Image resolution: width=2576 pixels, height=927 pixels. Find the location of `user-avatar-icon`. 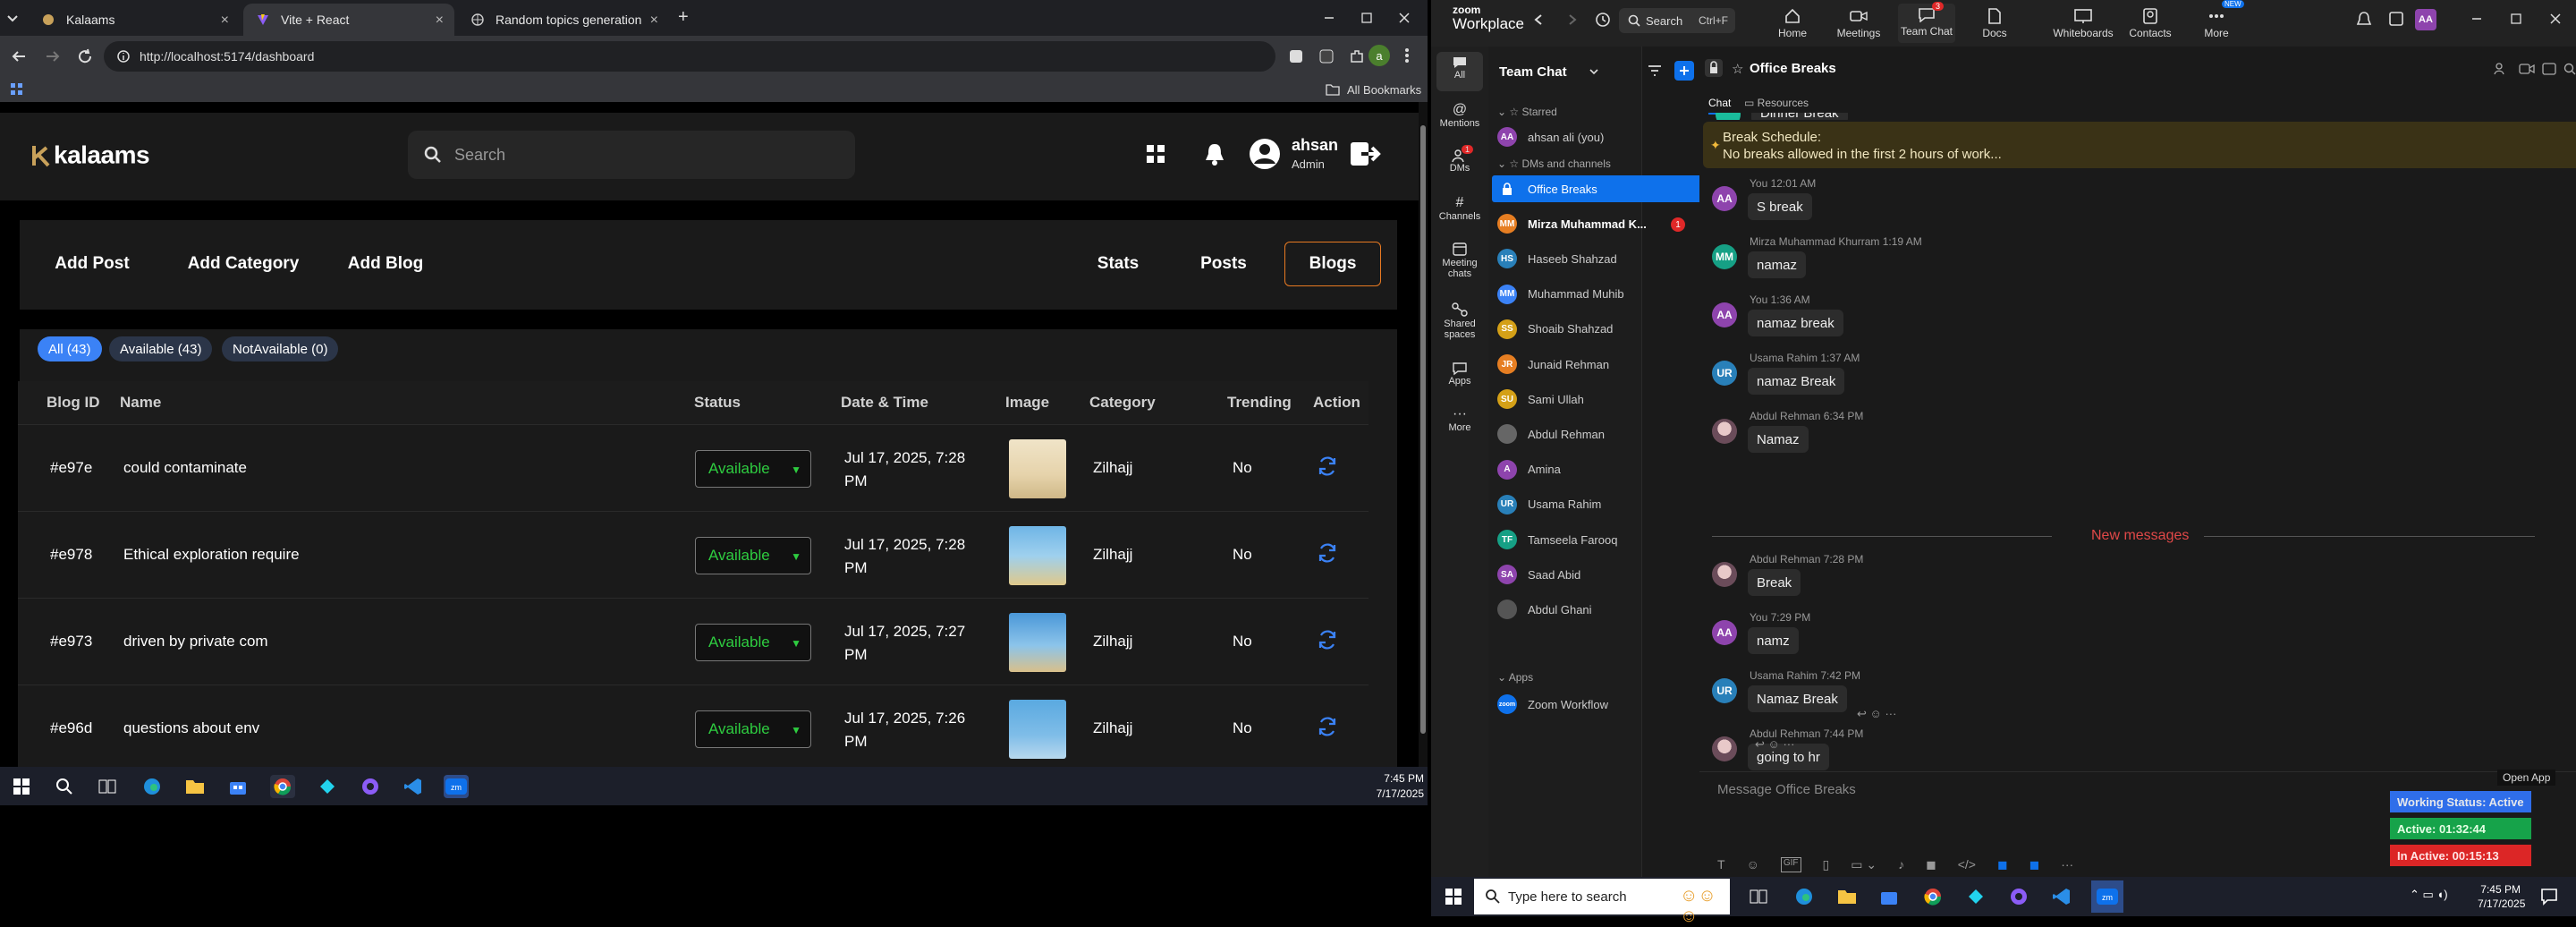

user-avatar-icon is located at coordinates (1265, 154).